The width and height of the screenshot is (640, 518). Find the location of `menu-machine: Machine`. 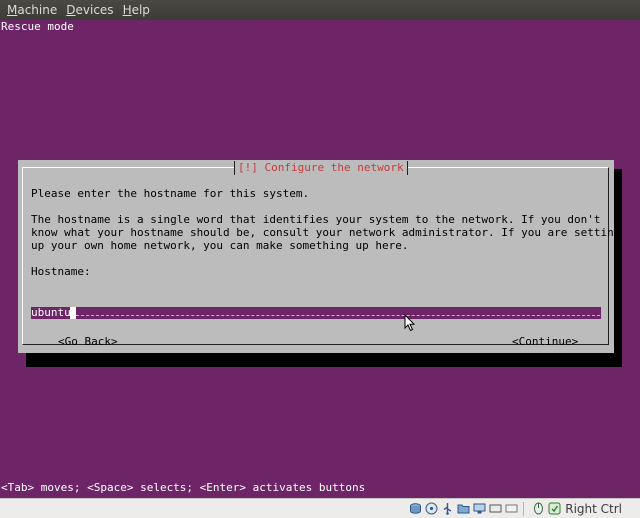

menu-machine: Machine is located at coordinates (32, 10).